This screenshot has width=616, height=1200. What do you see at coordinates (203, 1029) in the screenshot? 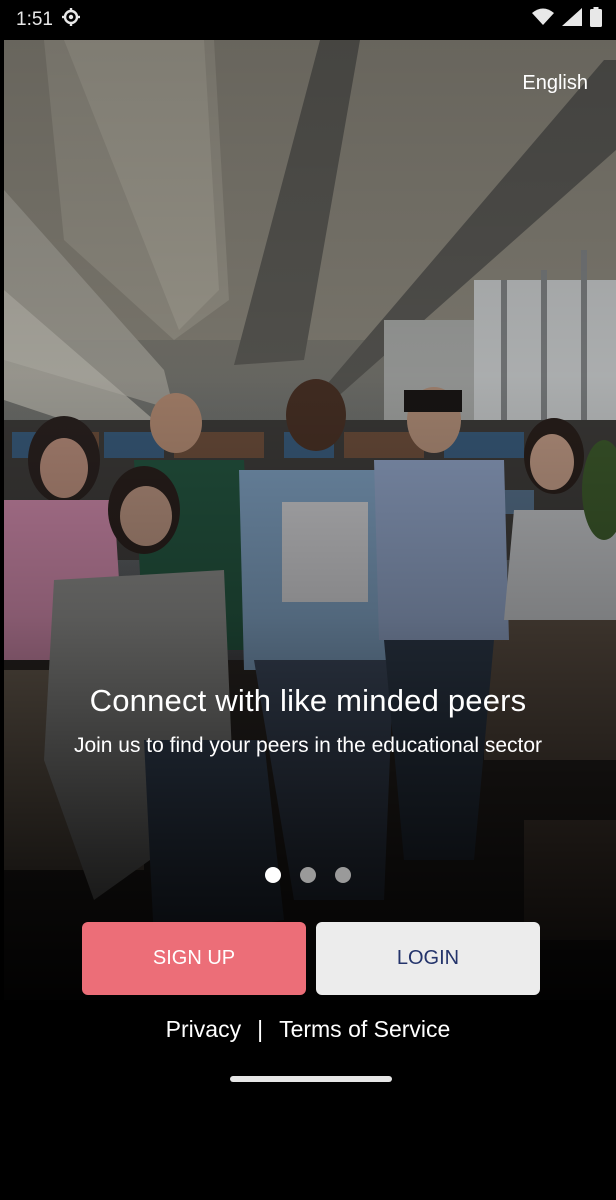
I see `privacy-link: Privacy` at bounding box center [203, 1029].